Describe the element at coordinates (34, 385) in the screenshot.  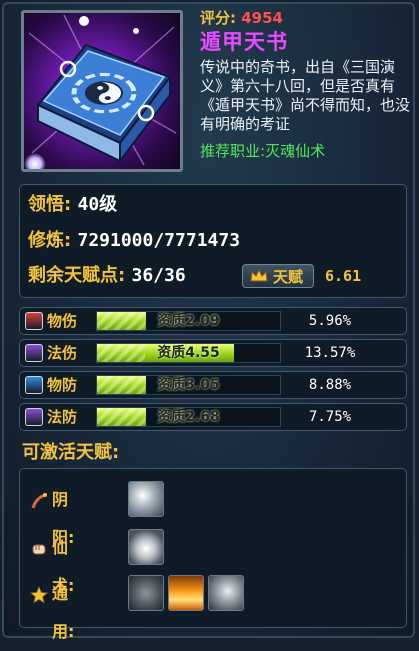
I see `shield-icon` at that location.